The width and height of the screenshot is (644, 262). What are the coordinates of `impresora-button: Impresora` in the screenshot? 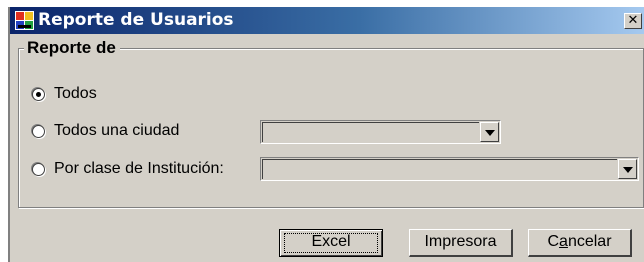 It's located at (461, 243).